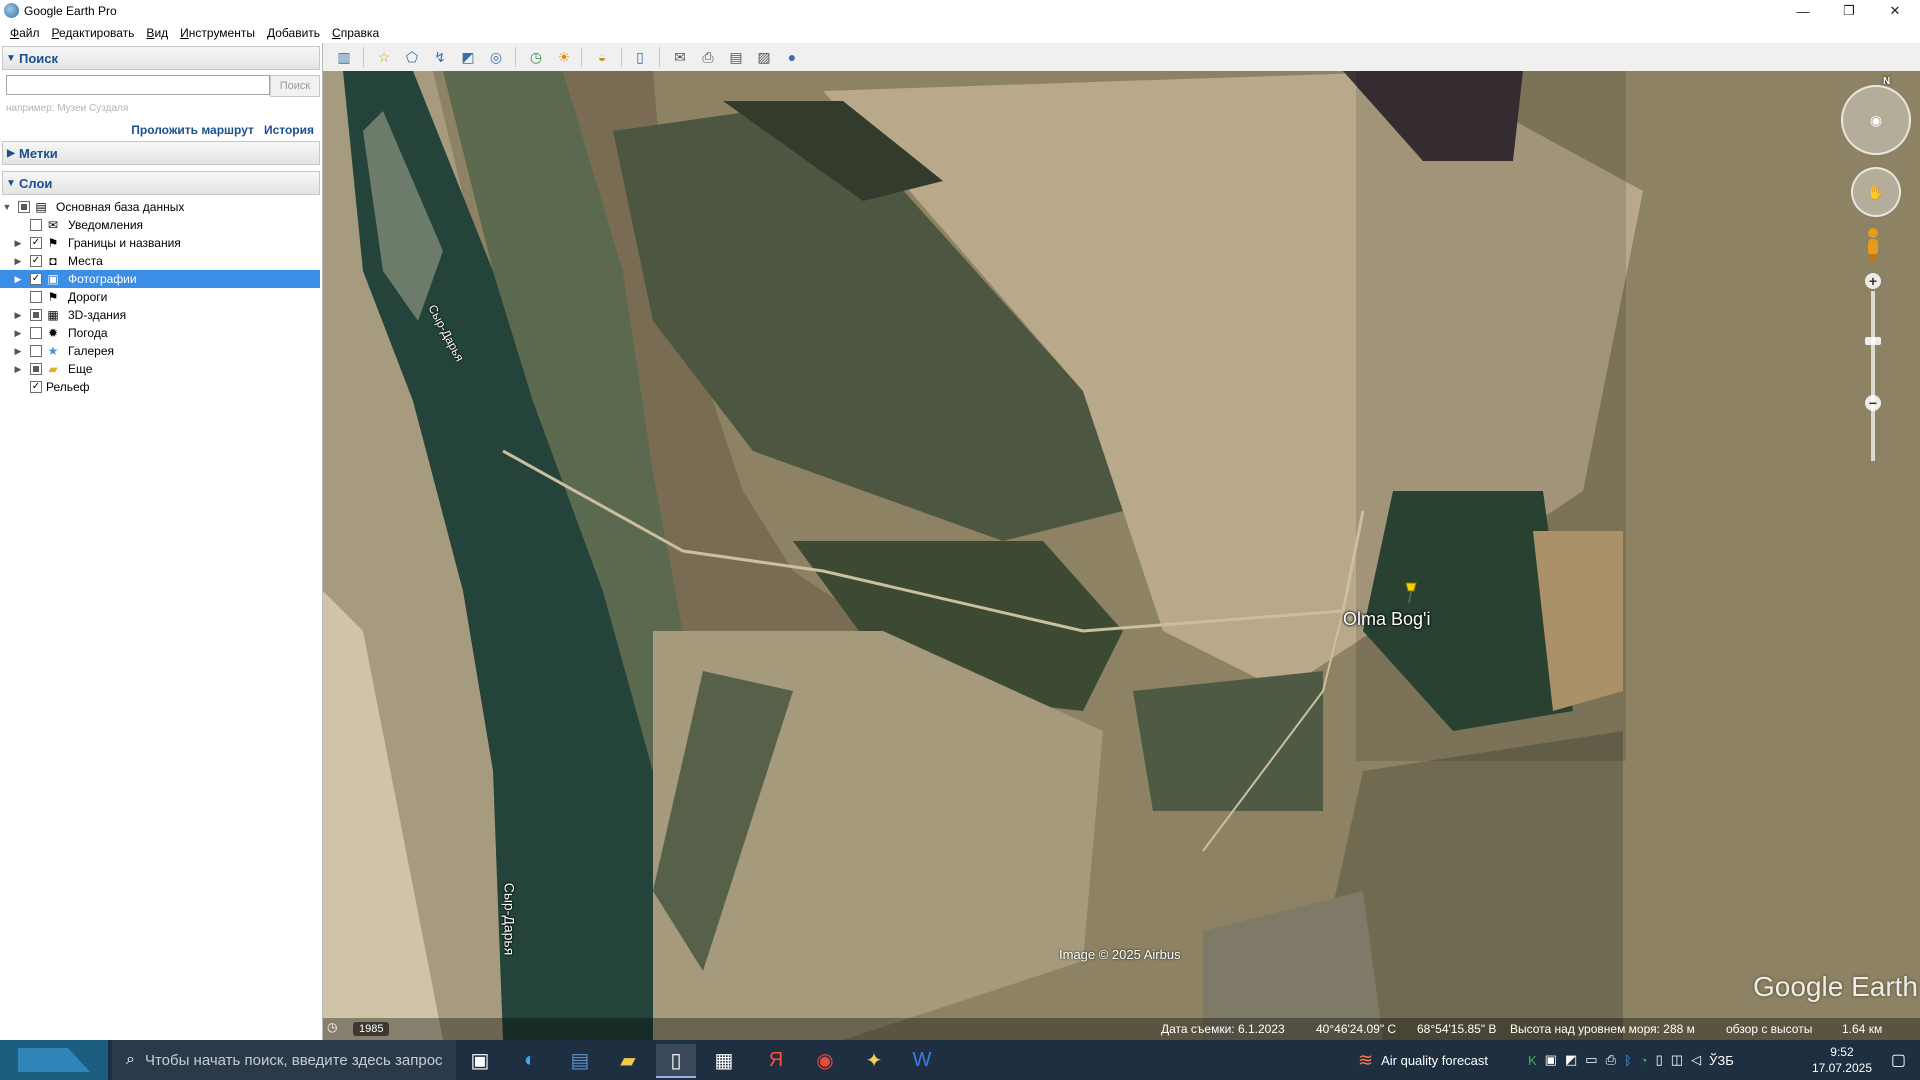 The height and width of the screenshot is (1080, 1920). Describe the element at coordinates (157, 33) in the screenshot. I see `menu-view: Вид` at that location.